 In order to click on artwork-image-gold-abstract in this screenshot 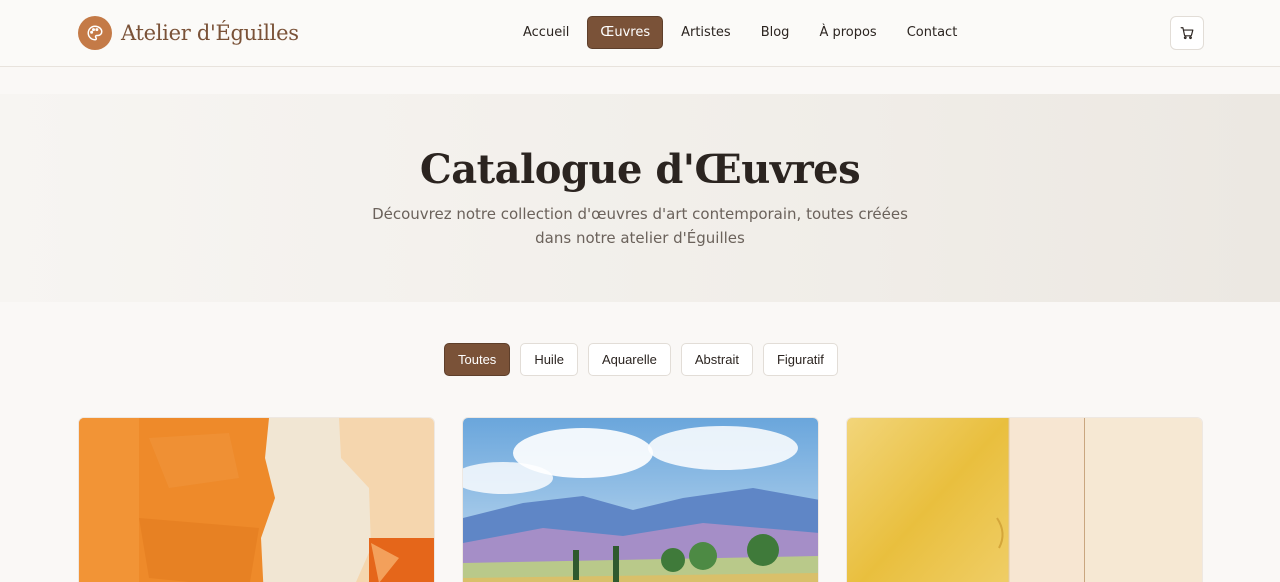, I will do `click(1024, 500)`.